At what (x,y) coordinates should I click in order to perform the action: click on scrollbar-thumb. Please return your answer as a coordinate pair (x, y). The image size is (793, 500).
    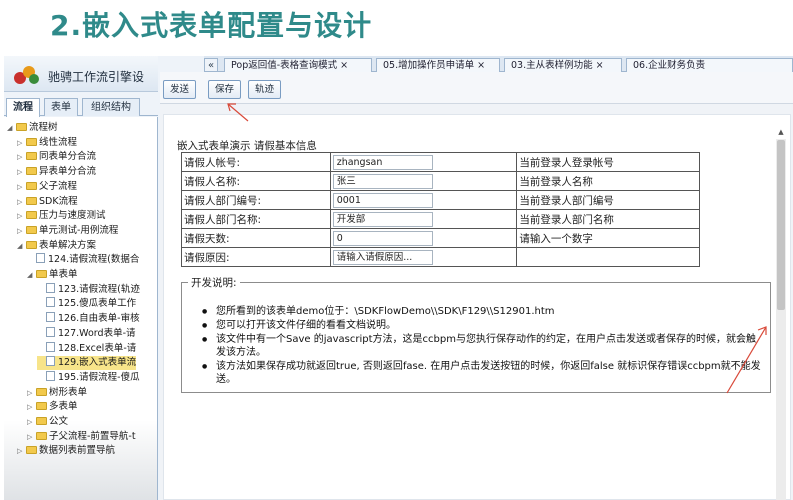
    Looking at the image, I should click on (781, 225).